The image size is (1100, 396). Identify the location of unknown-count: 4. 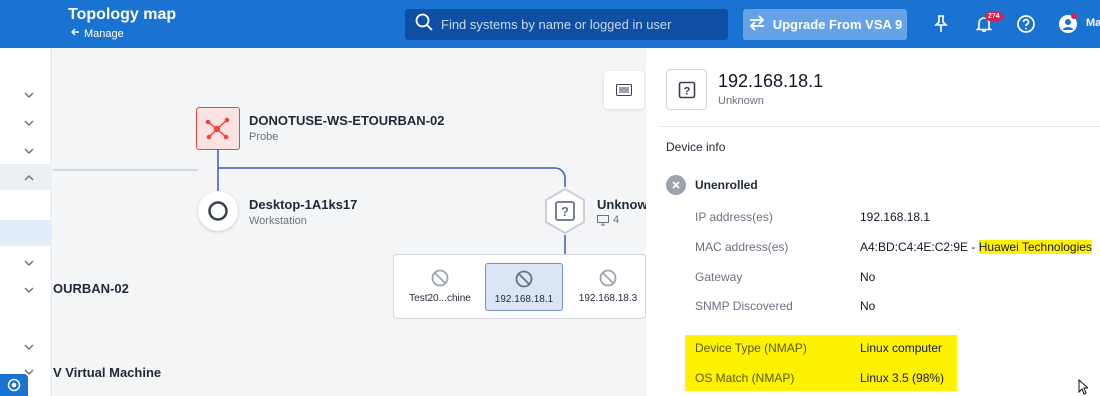
(608, 220).